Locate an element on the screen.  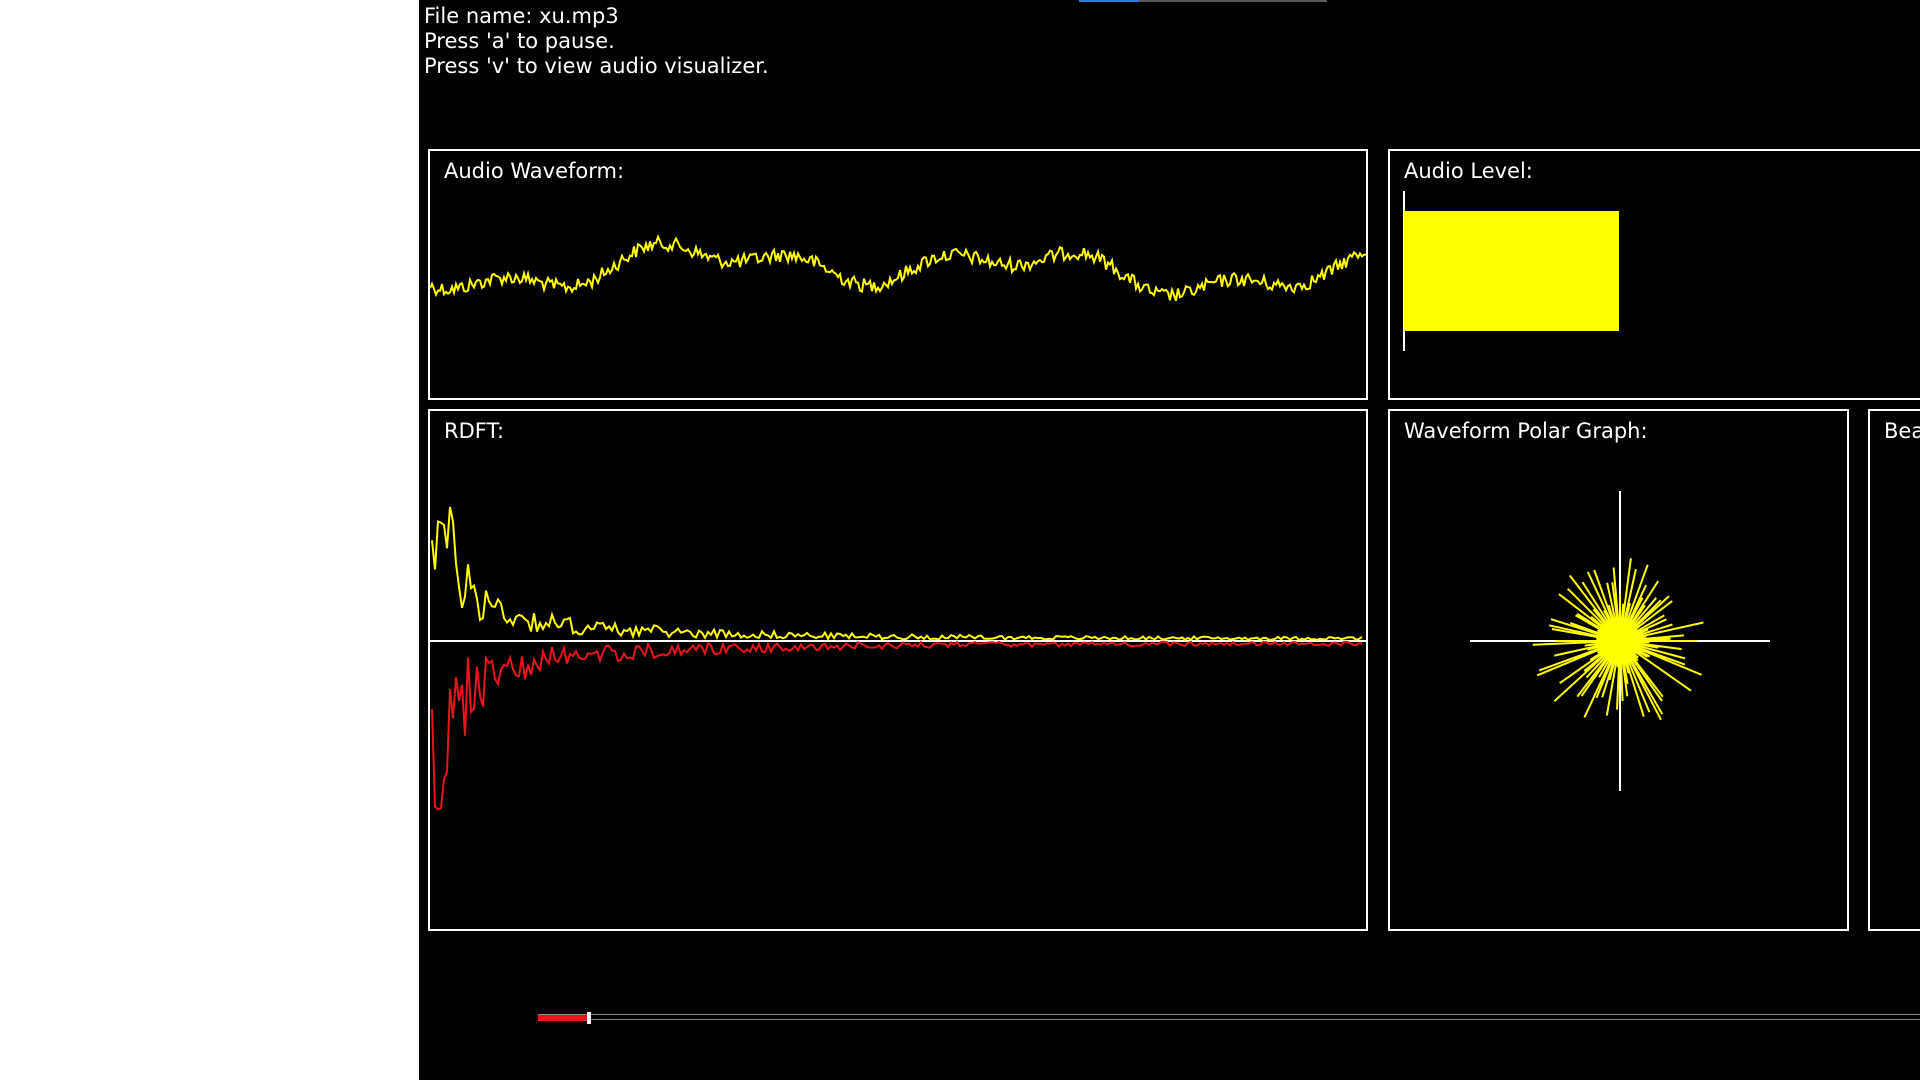
waveform-line is located at coordinates (898, 268).